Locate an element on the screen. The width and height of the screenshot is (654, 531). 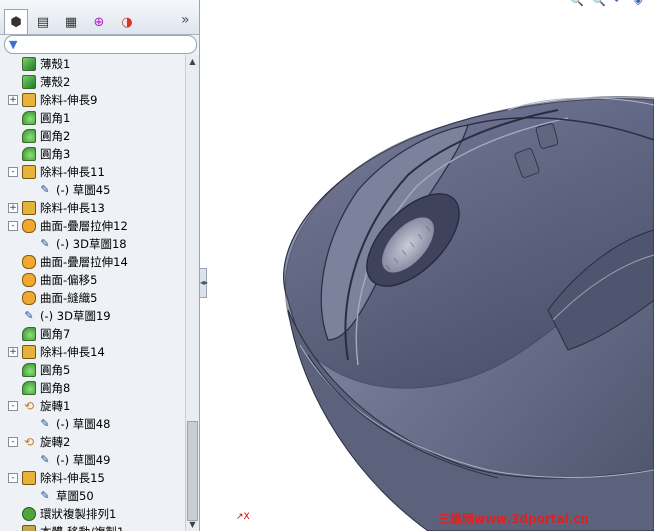
tree-item: 圓角2 is located at coordinates (46, 136).